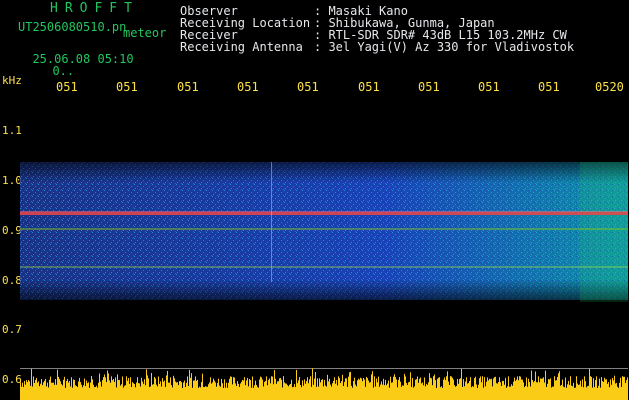 The width and height of the screenshot is (629, 400). I want to click on baseline-line, so click(324, 368).